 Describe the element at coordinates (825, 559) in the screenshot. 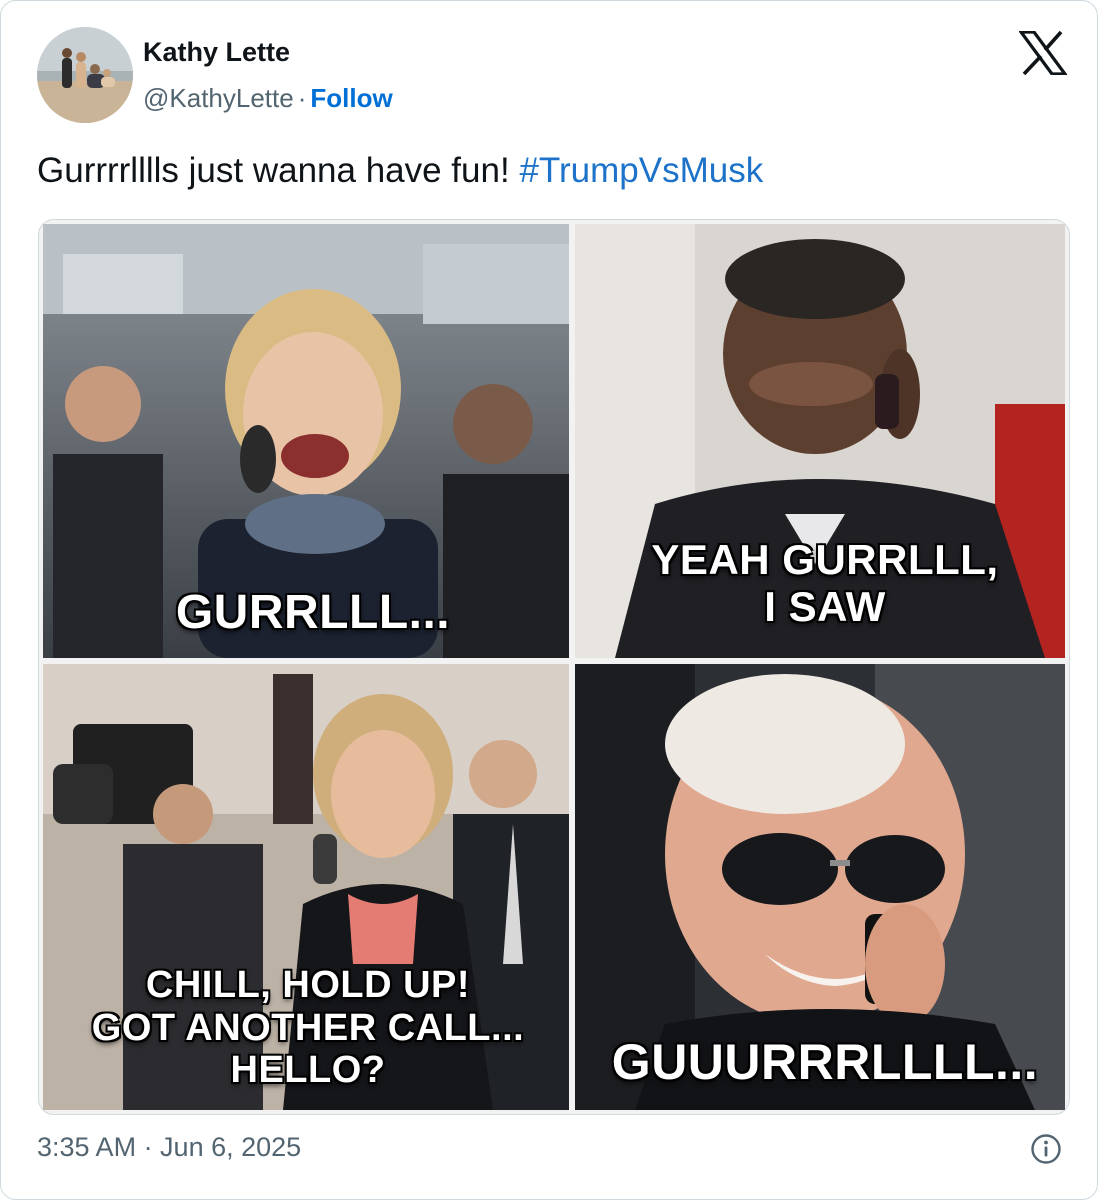

I see `caption-line: YEAH GURRLLL,` at that location.